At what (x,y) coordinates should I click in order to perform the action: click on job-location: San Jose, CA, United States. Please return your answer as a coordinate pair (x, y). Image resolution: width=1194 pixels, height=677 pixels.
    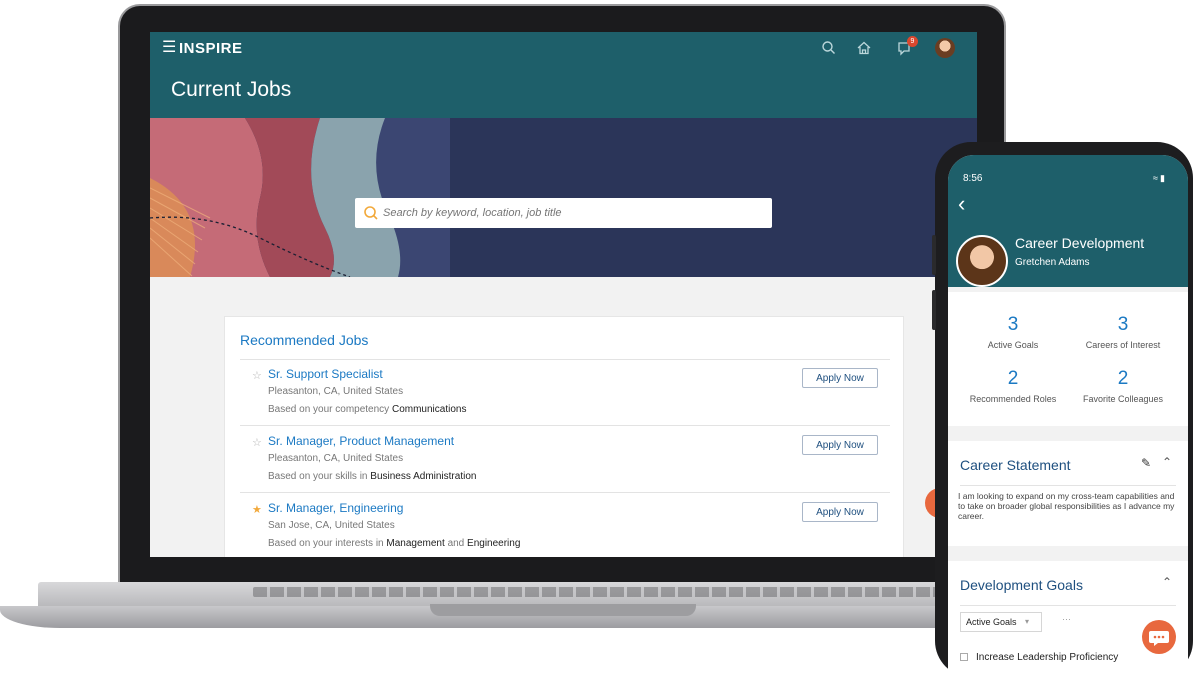
    Looking at the image, I should click on (331, 525).